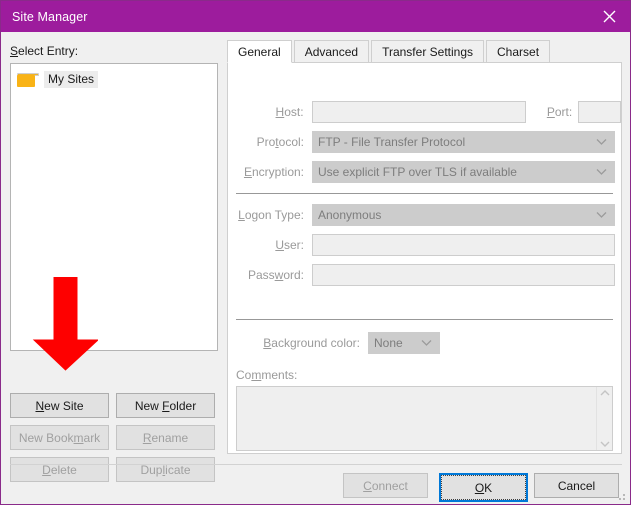 The image size is (631, 505). I want to click on tab-general: General, so click(259, 51).